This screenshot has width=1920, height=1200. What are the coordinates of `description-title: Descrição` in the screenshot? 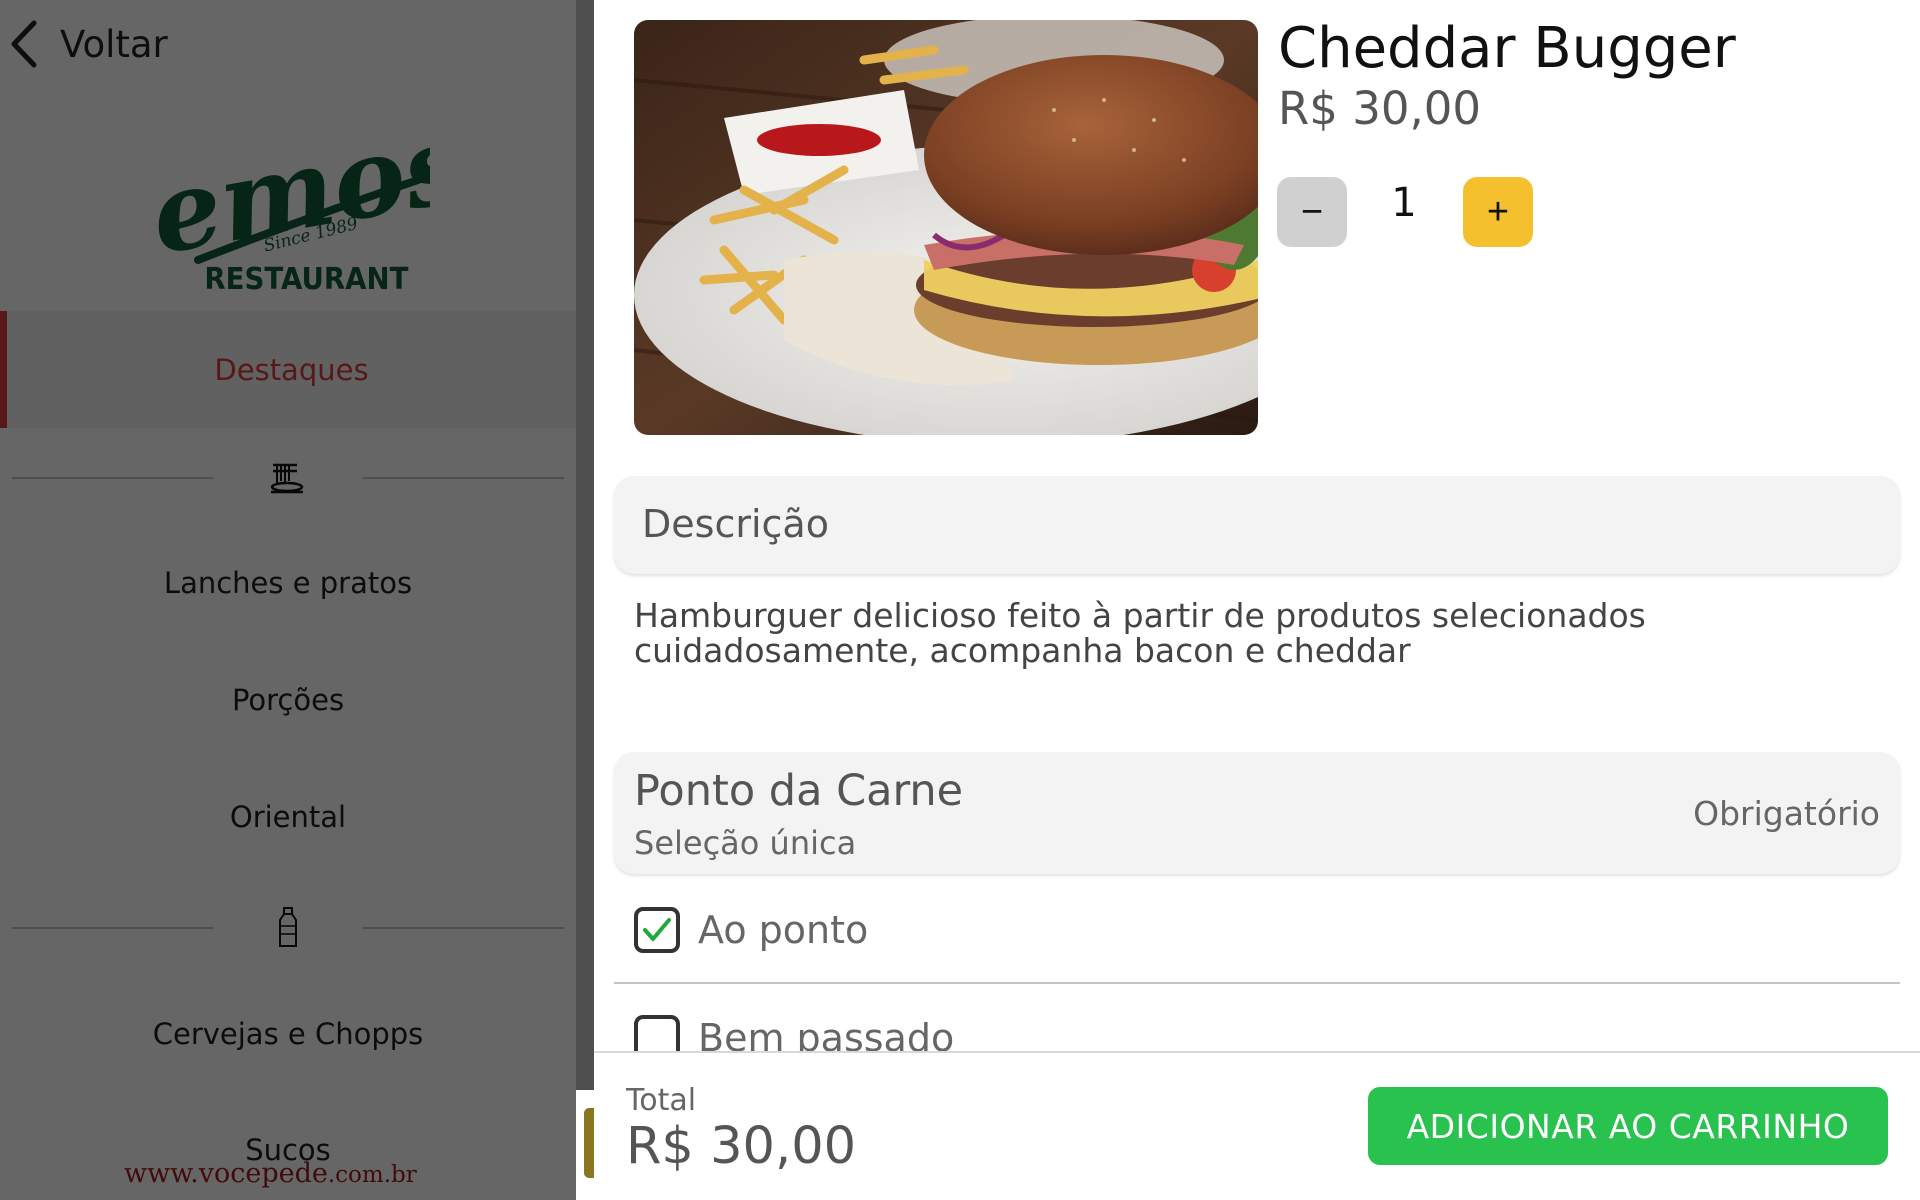 It's located at (735, 524).